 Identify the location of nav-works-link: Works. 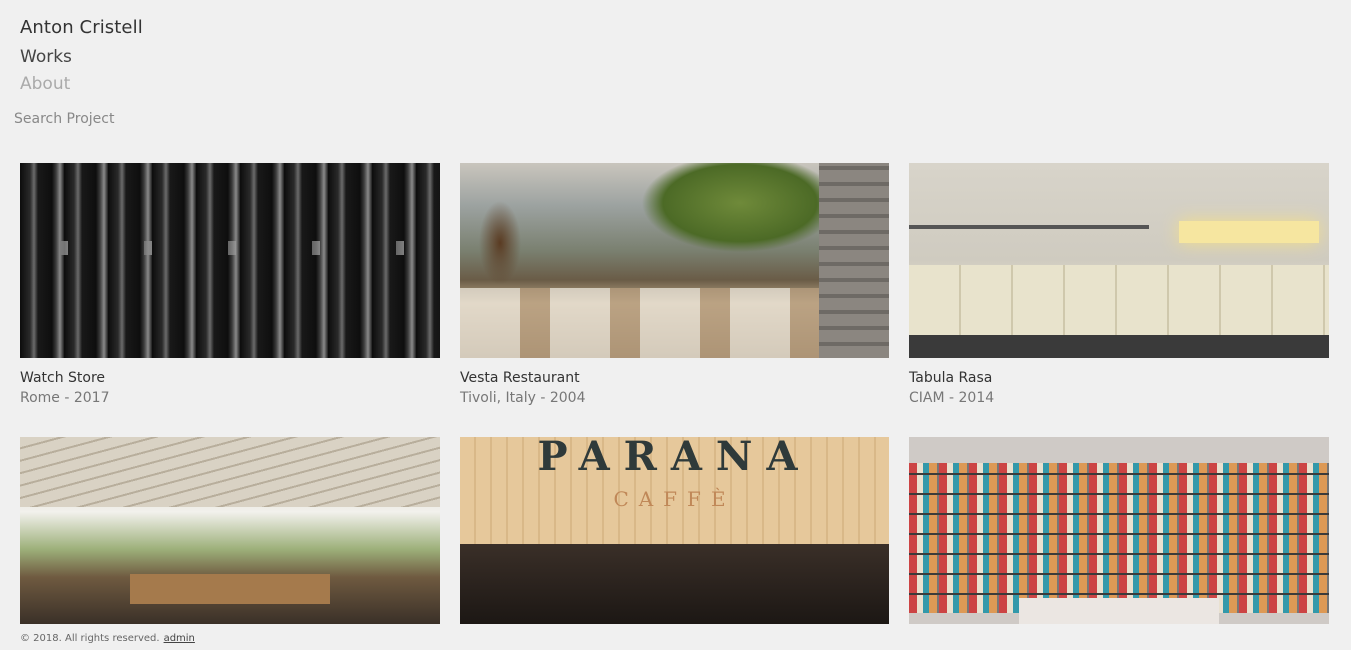
(46, 57).